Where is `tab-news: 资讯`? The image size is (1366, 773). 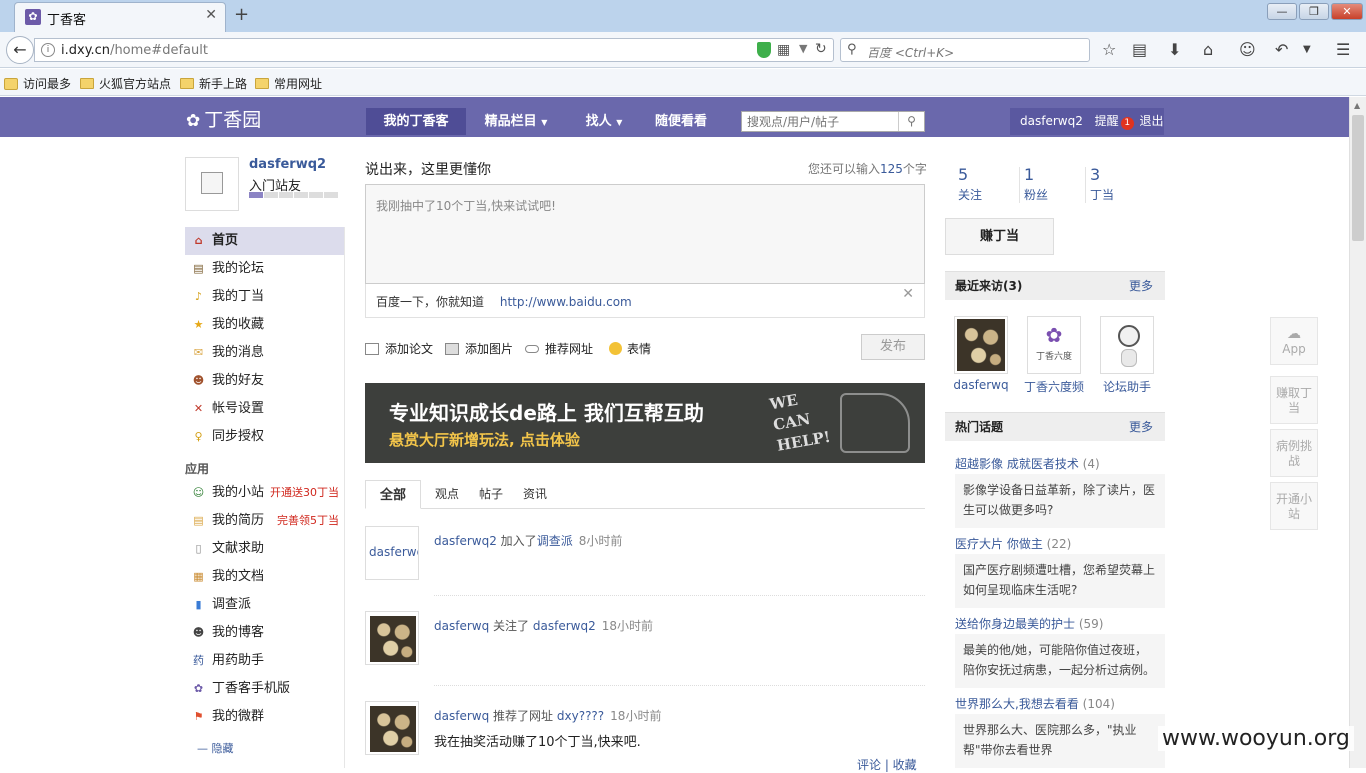
tab-news: 资讯 is located at coordinates (535, 494).